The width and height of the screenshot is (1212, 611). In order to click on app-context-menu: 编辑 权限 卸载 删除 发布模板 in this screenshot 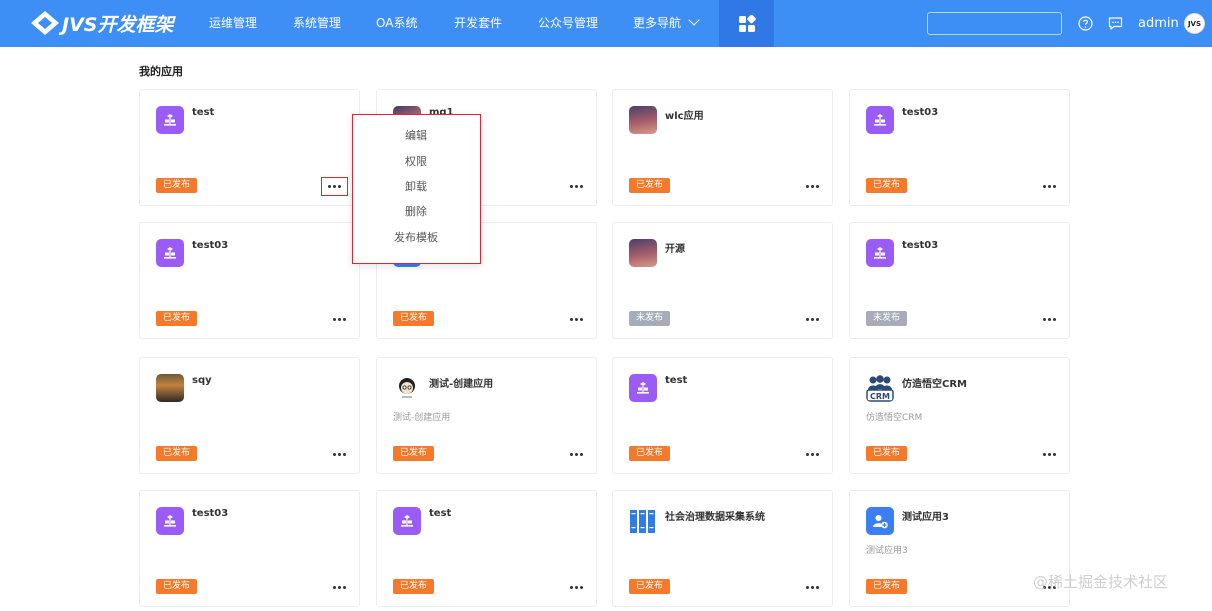, I will do `click(416, 189)`.